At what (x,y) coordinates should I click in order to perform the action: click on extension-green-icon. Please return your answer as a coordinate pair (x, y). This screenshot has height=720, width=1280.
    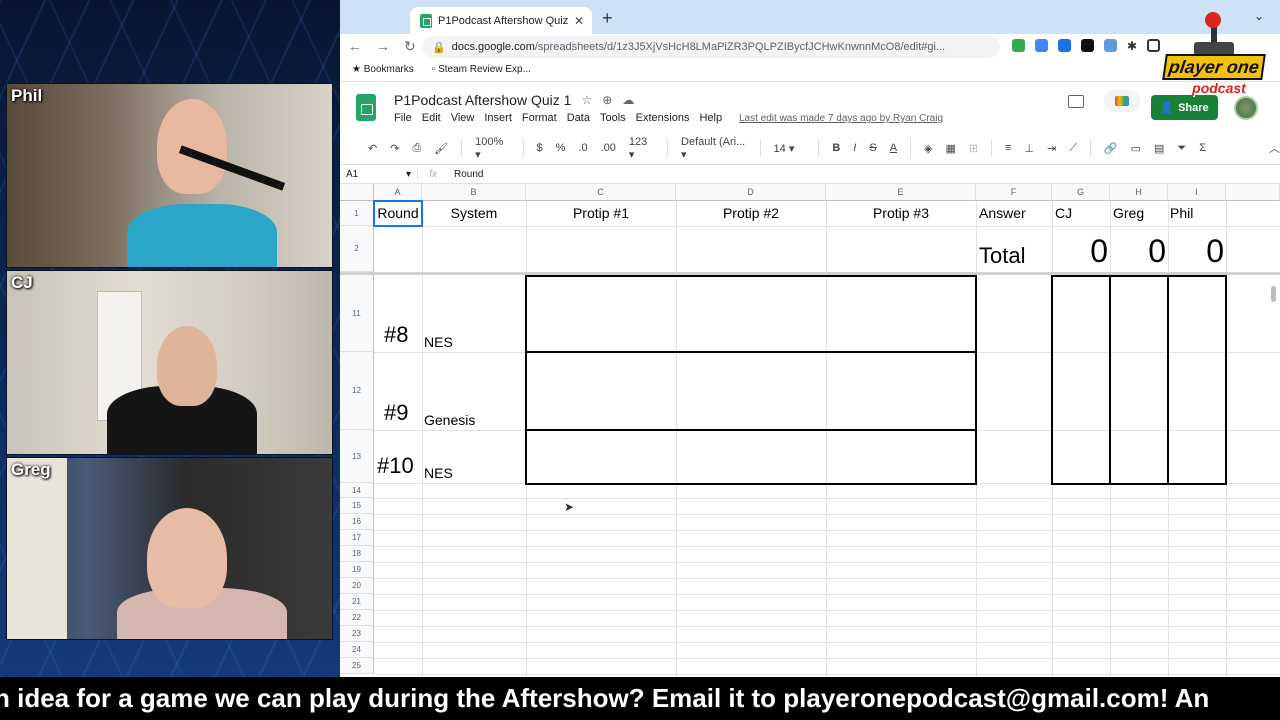
    Looking at the image, I should click on (1018, 45).